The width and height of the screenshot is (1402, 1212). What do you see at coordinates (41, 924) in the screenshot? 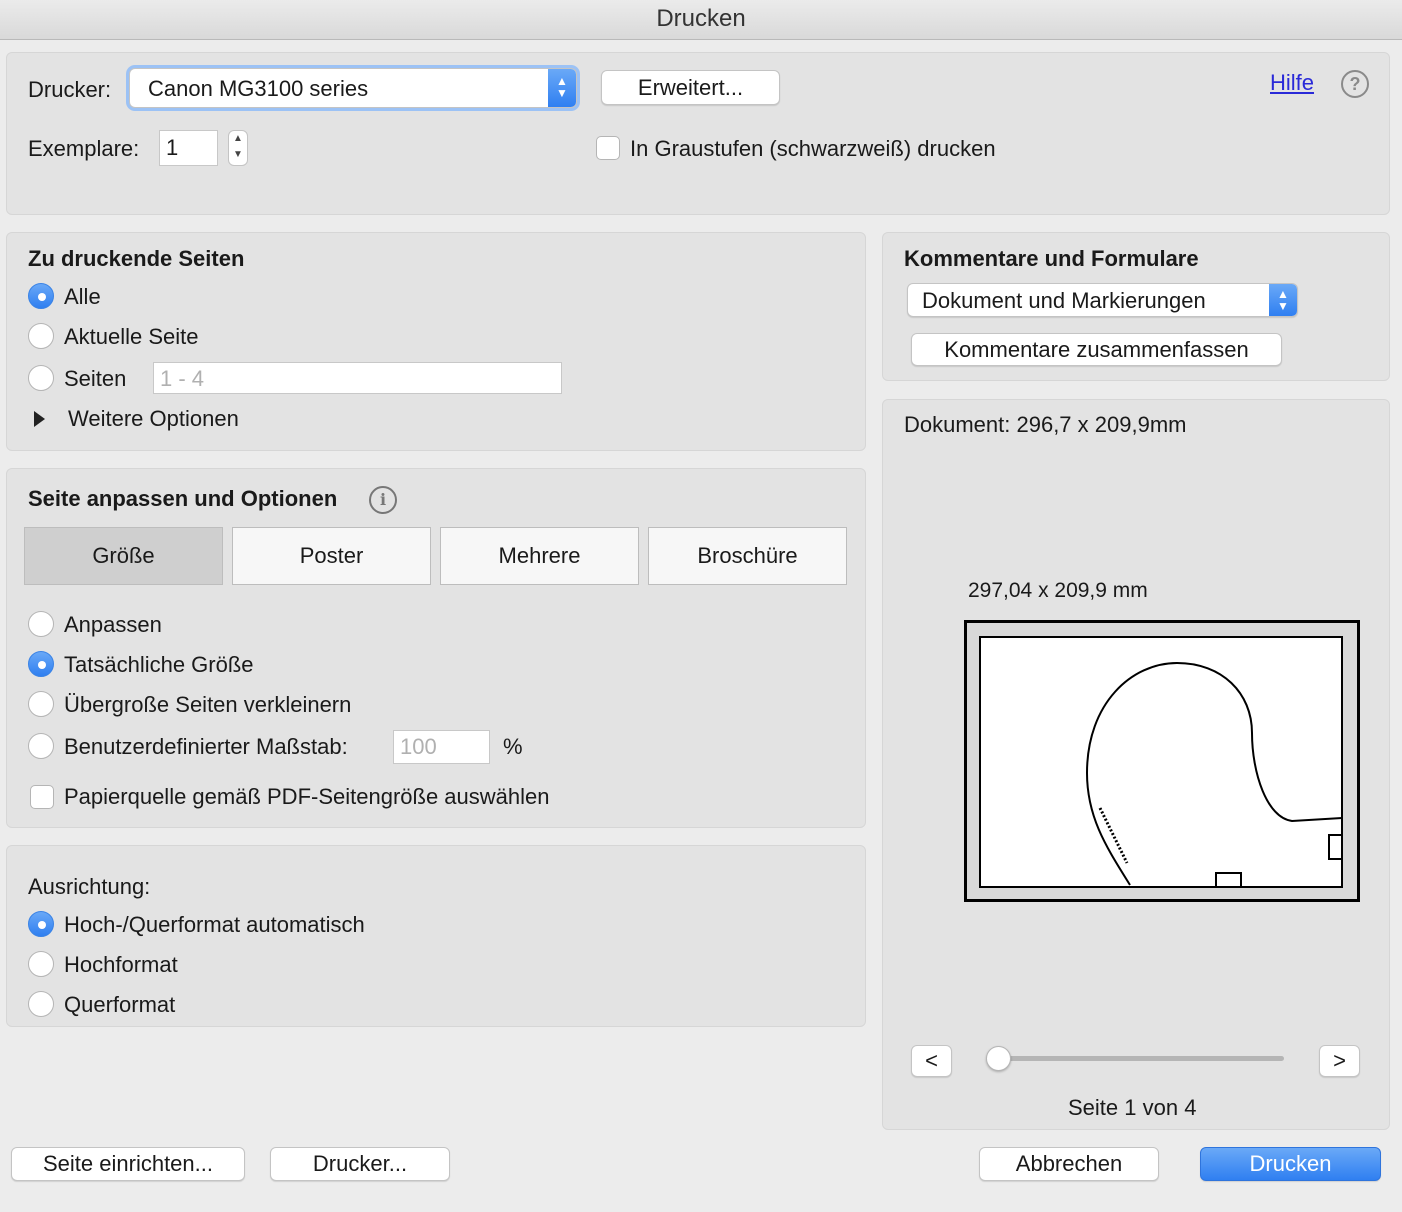
I see `orientation-auto-radio` at bounding box center [41, 924].